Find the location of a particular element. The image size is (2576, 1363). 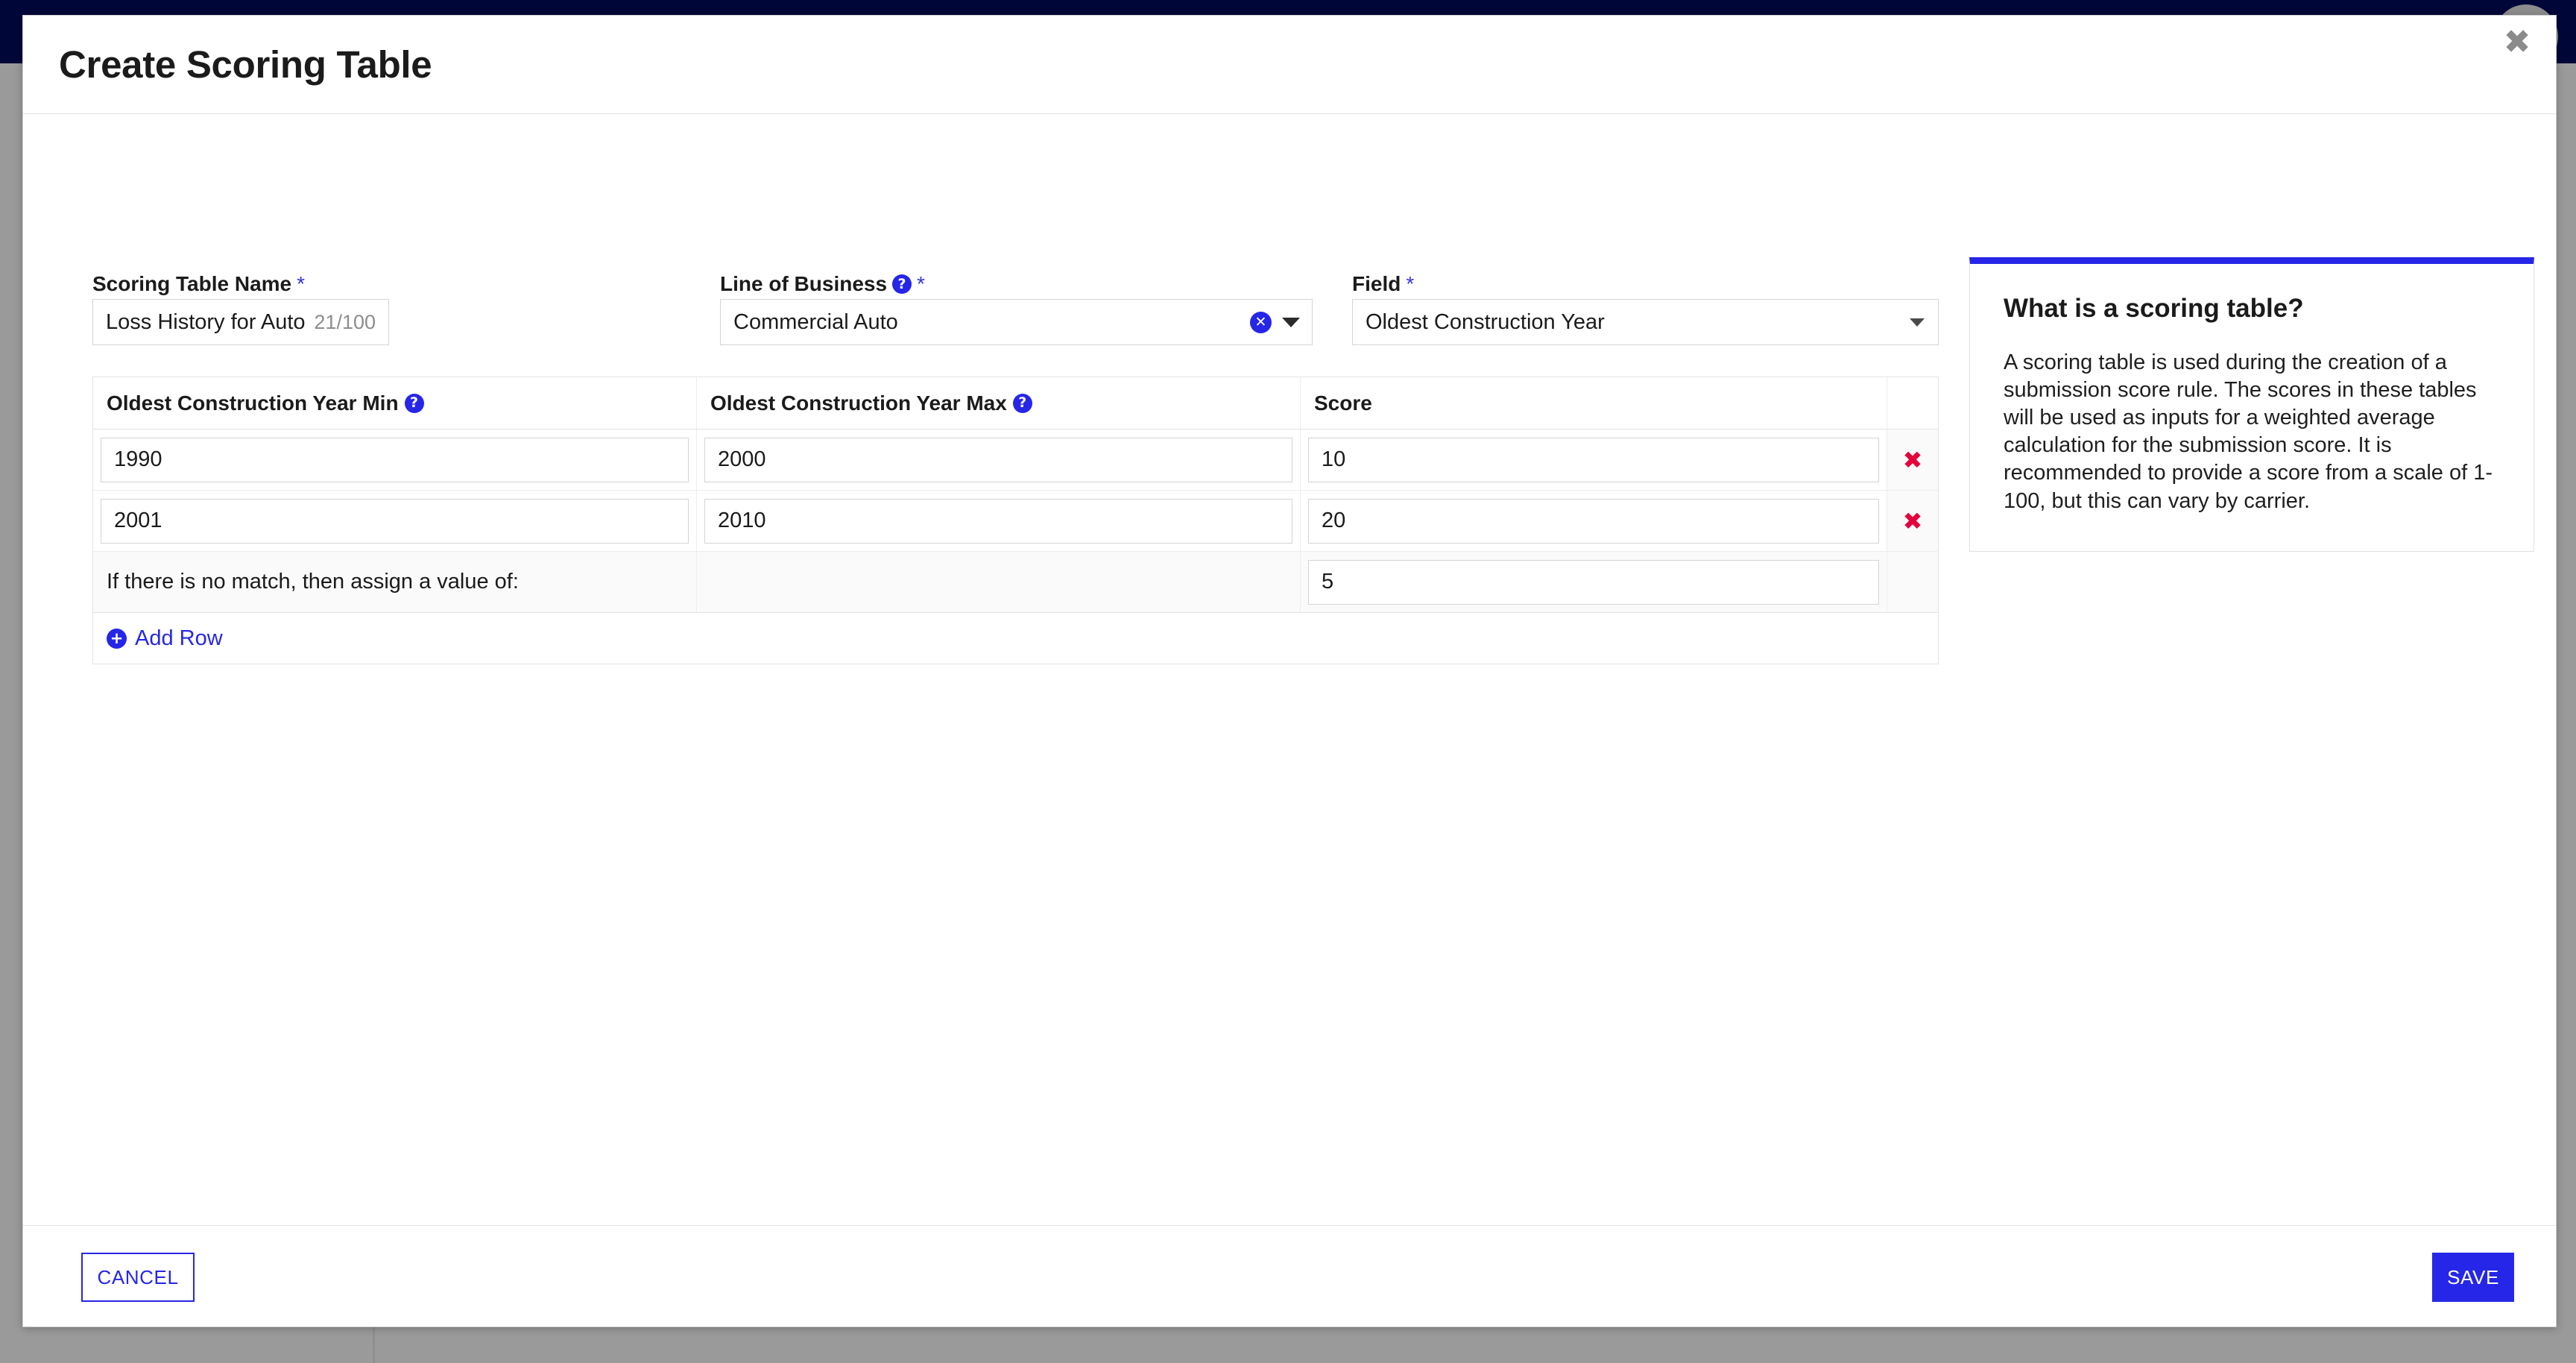

column-header-min-label: Oldest Construction Year Min is located at coordinates (253, 403).